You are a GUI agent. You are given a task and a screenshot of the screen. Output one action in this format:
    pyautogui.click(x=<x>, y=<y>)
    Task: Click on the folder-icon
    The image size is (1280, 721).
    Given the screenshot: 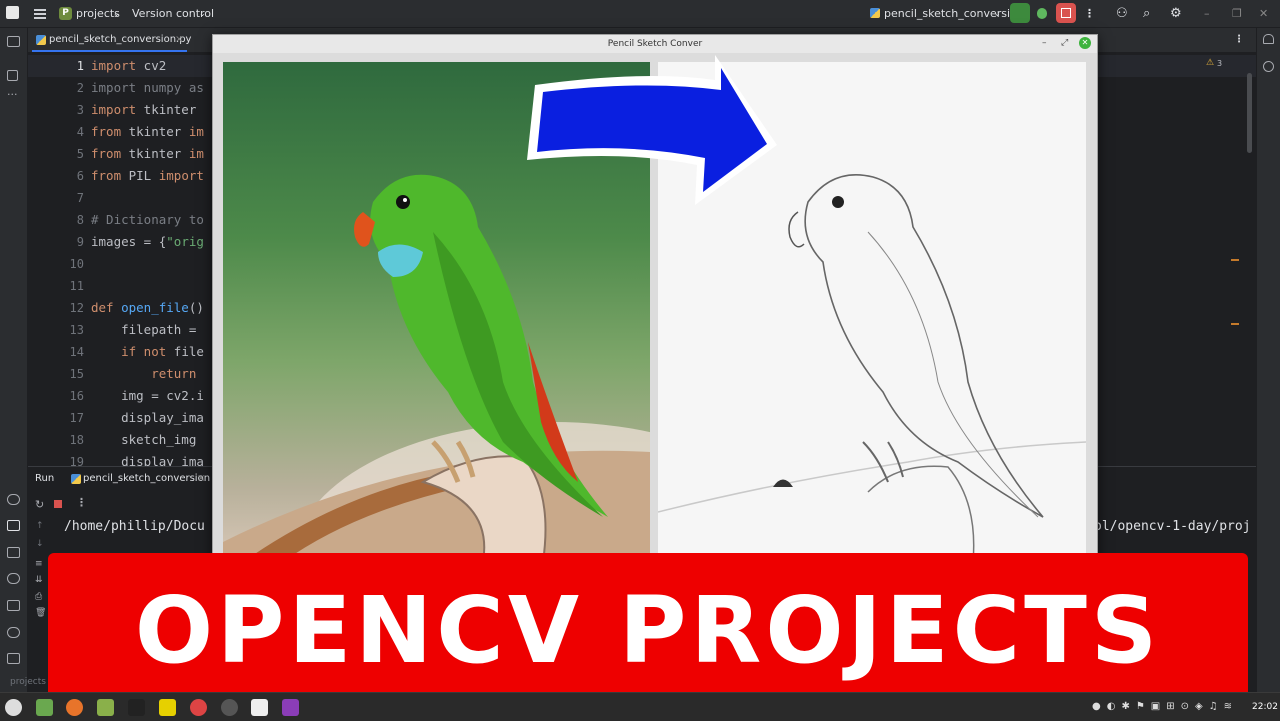 What is the action you would take?
    pyautogui.click(x=13, y=41)
    